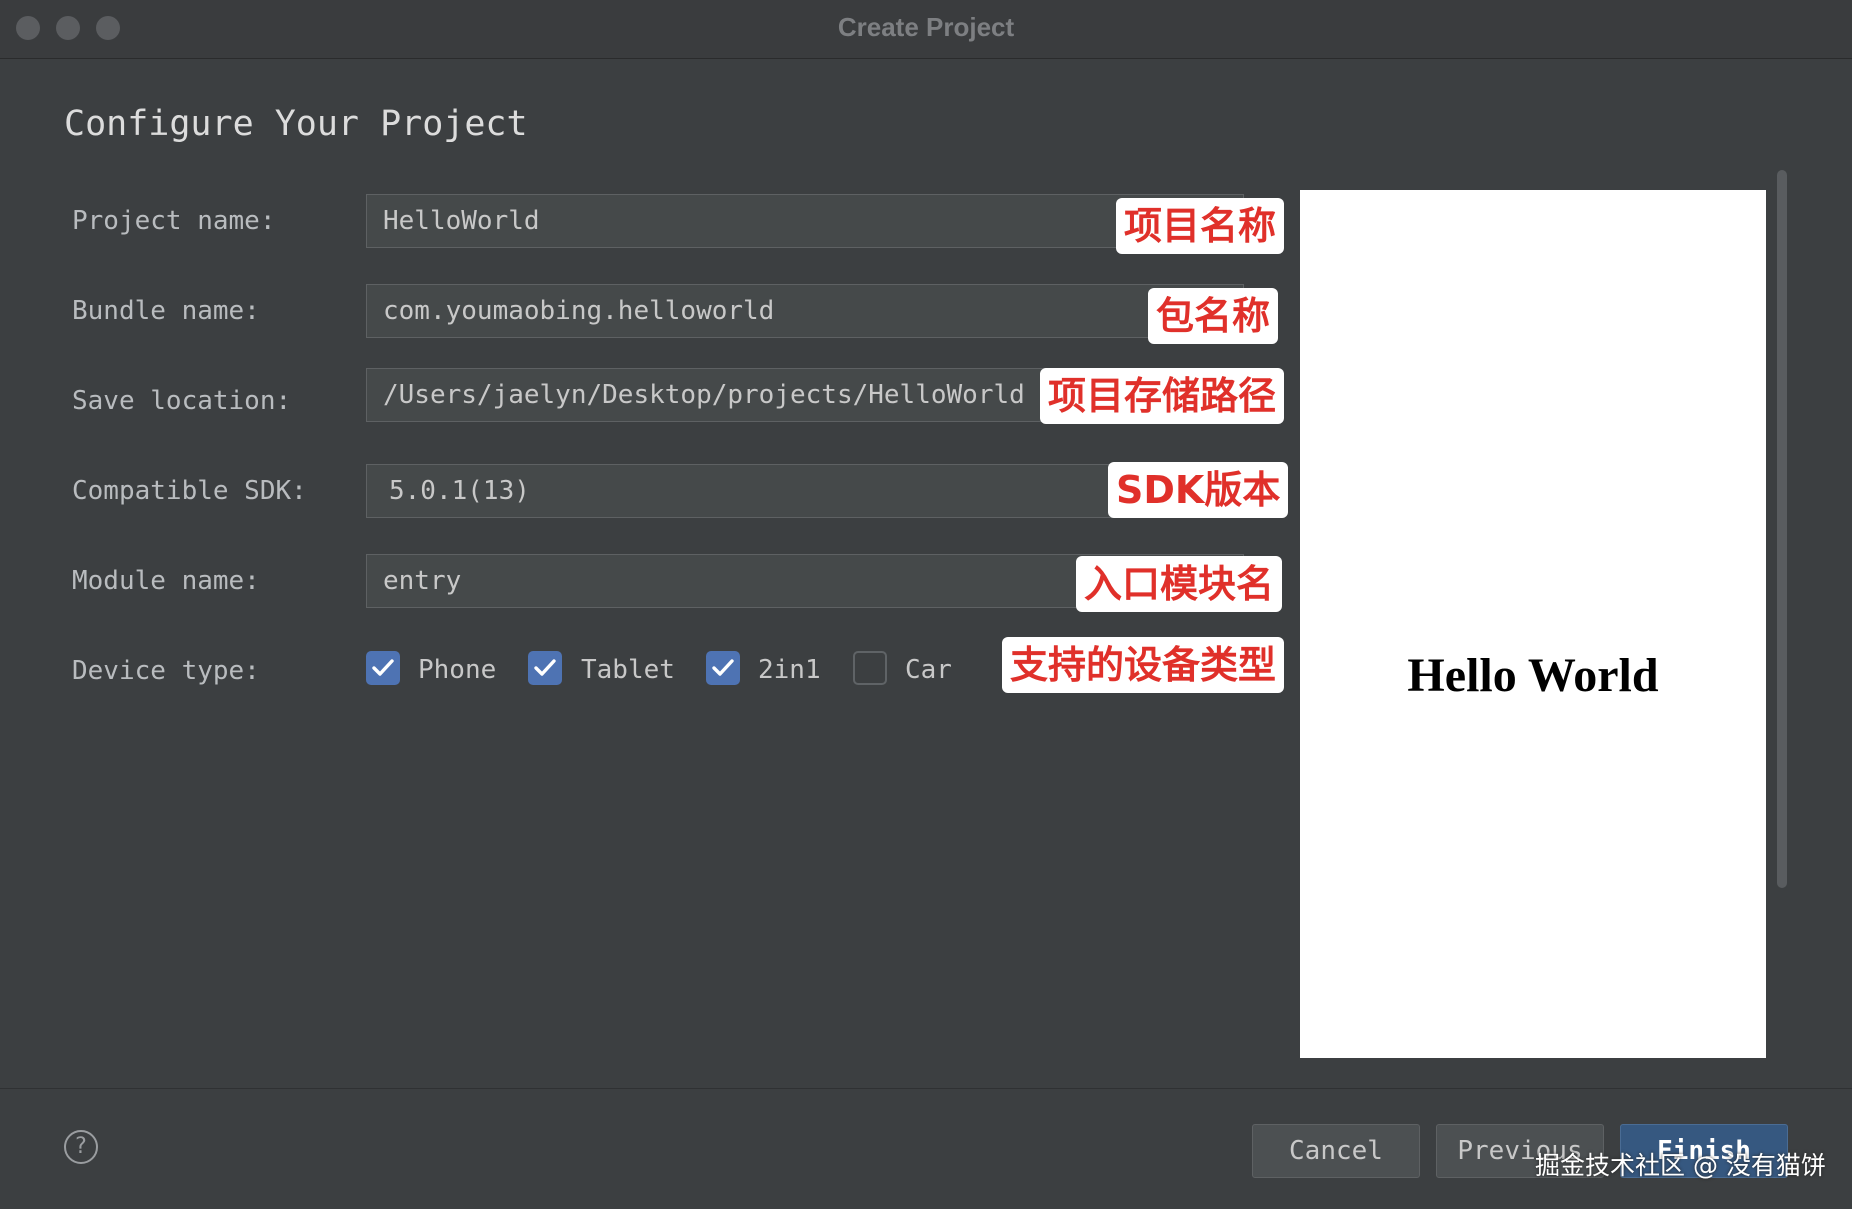  I want to click on phone-checkbox, so click(383, 668).